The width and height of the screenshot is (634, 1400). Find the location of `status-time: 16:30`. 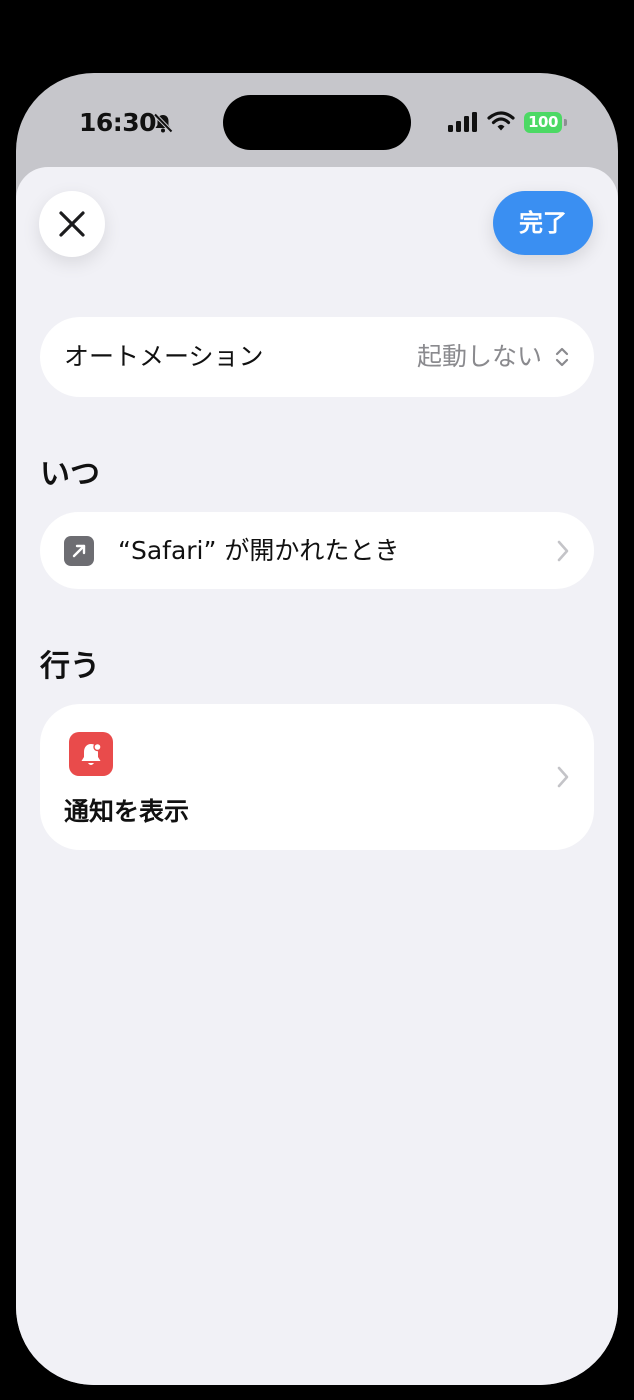

status-time: 16:30 is located at coordinates (118, 122).